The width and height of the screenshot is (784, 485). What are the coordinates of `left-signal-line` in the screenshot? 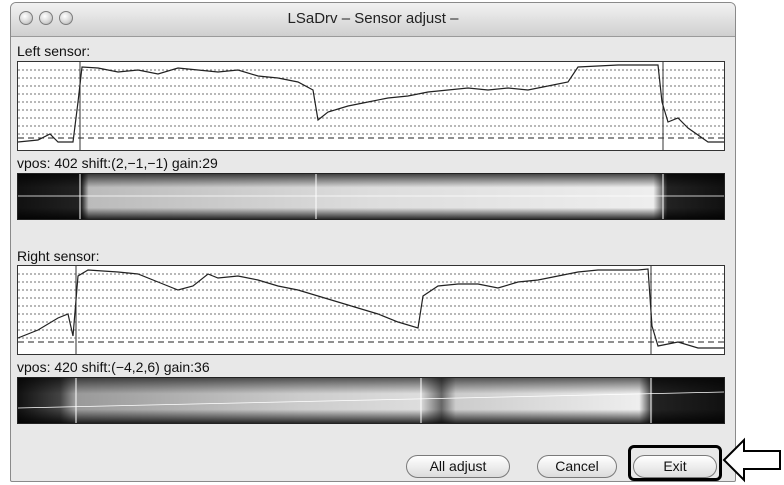 It's located at (371, 103).